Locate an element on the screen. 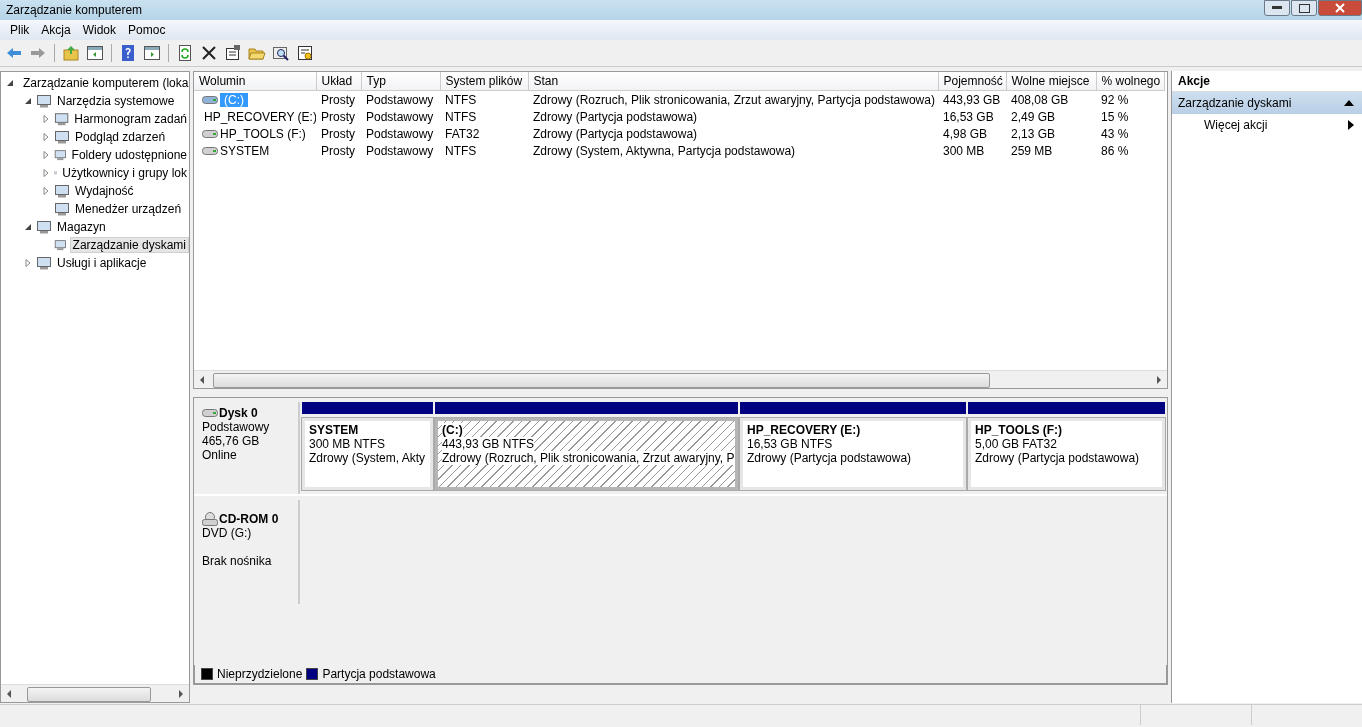 Image resolution: width=1362 pixels, height=727 pixels. menu-item: Akcja is located at coordinates (56, 30).